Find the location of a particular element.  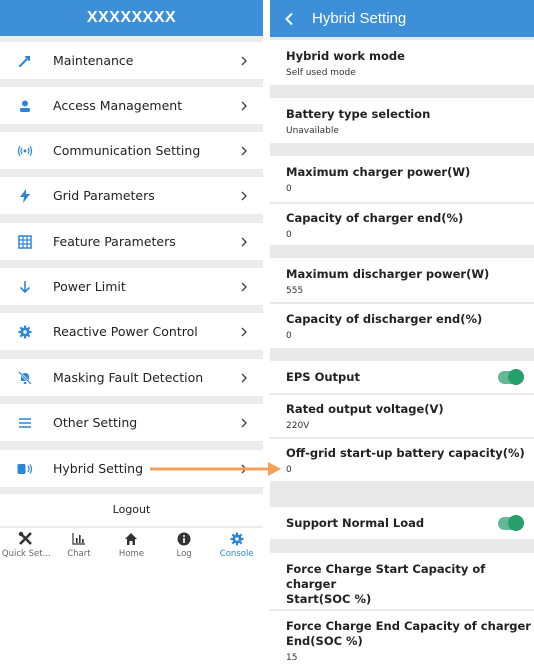

info-icon is located at coordinates (184, 538).